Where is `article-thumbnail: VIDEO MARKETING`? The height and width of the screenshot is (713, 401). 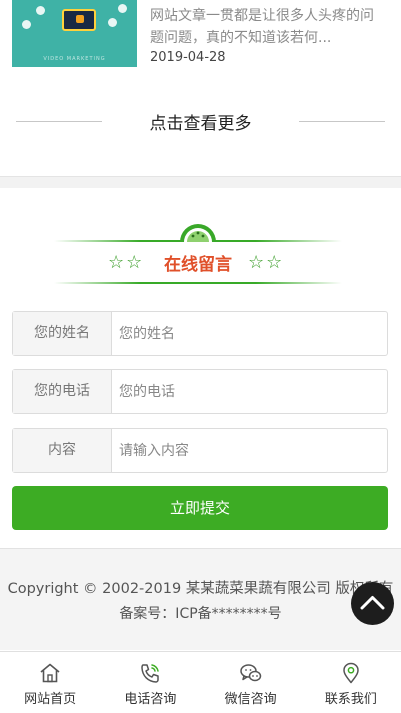
article-thumbnail: VIDEO MARKETING is located at coordinates (74, 33).